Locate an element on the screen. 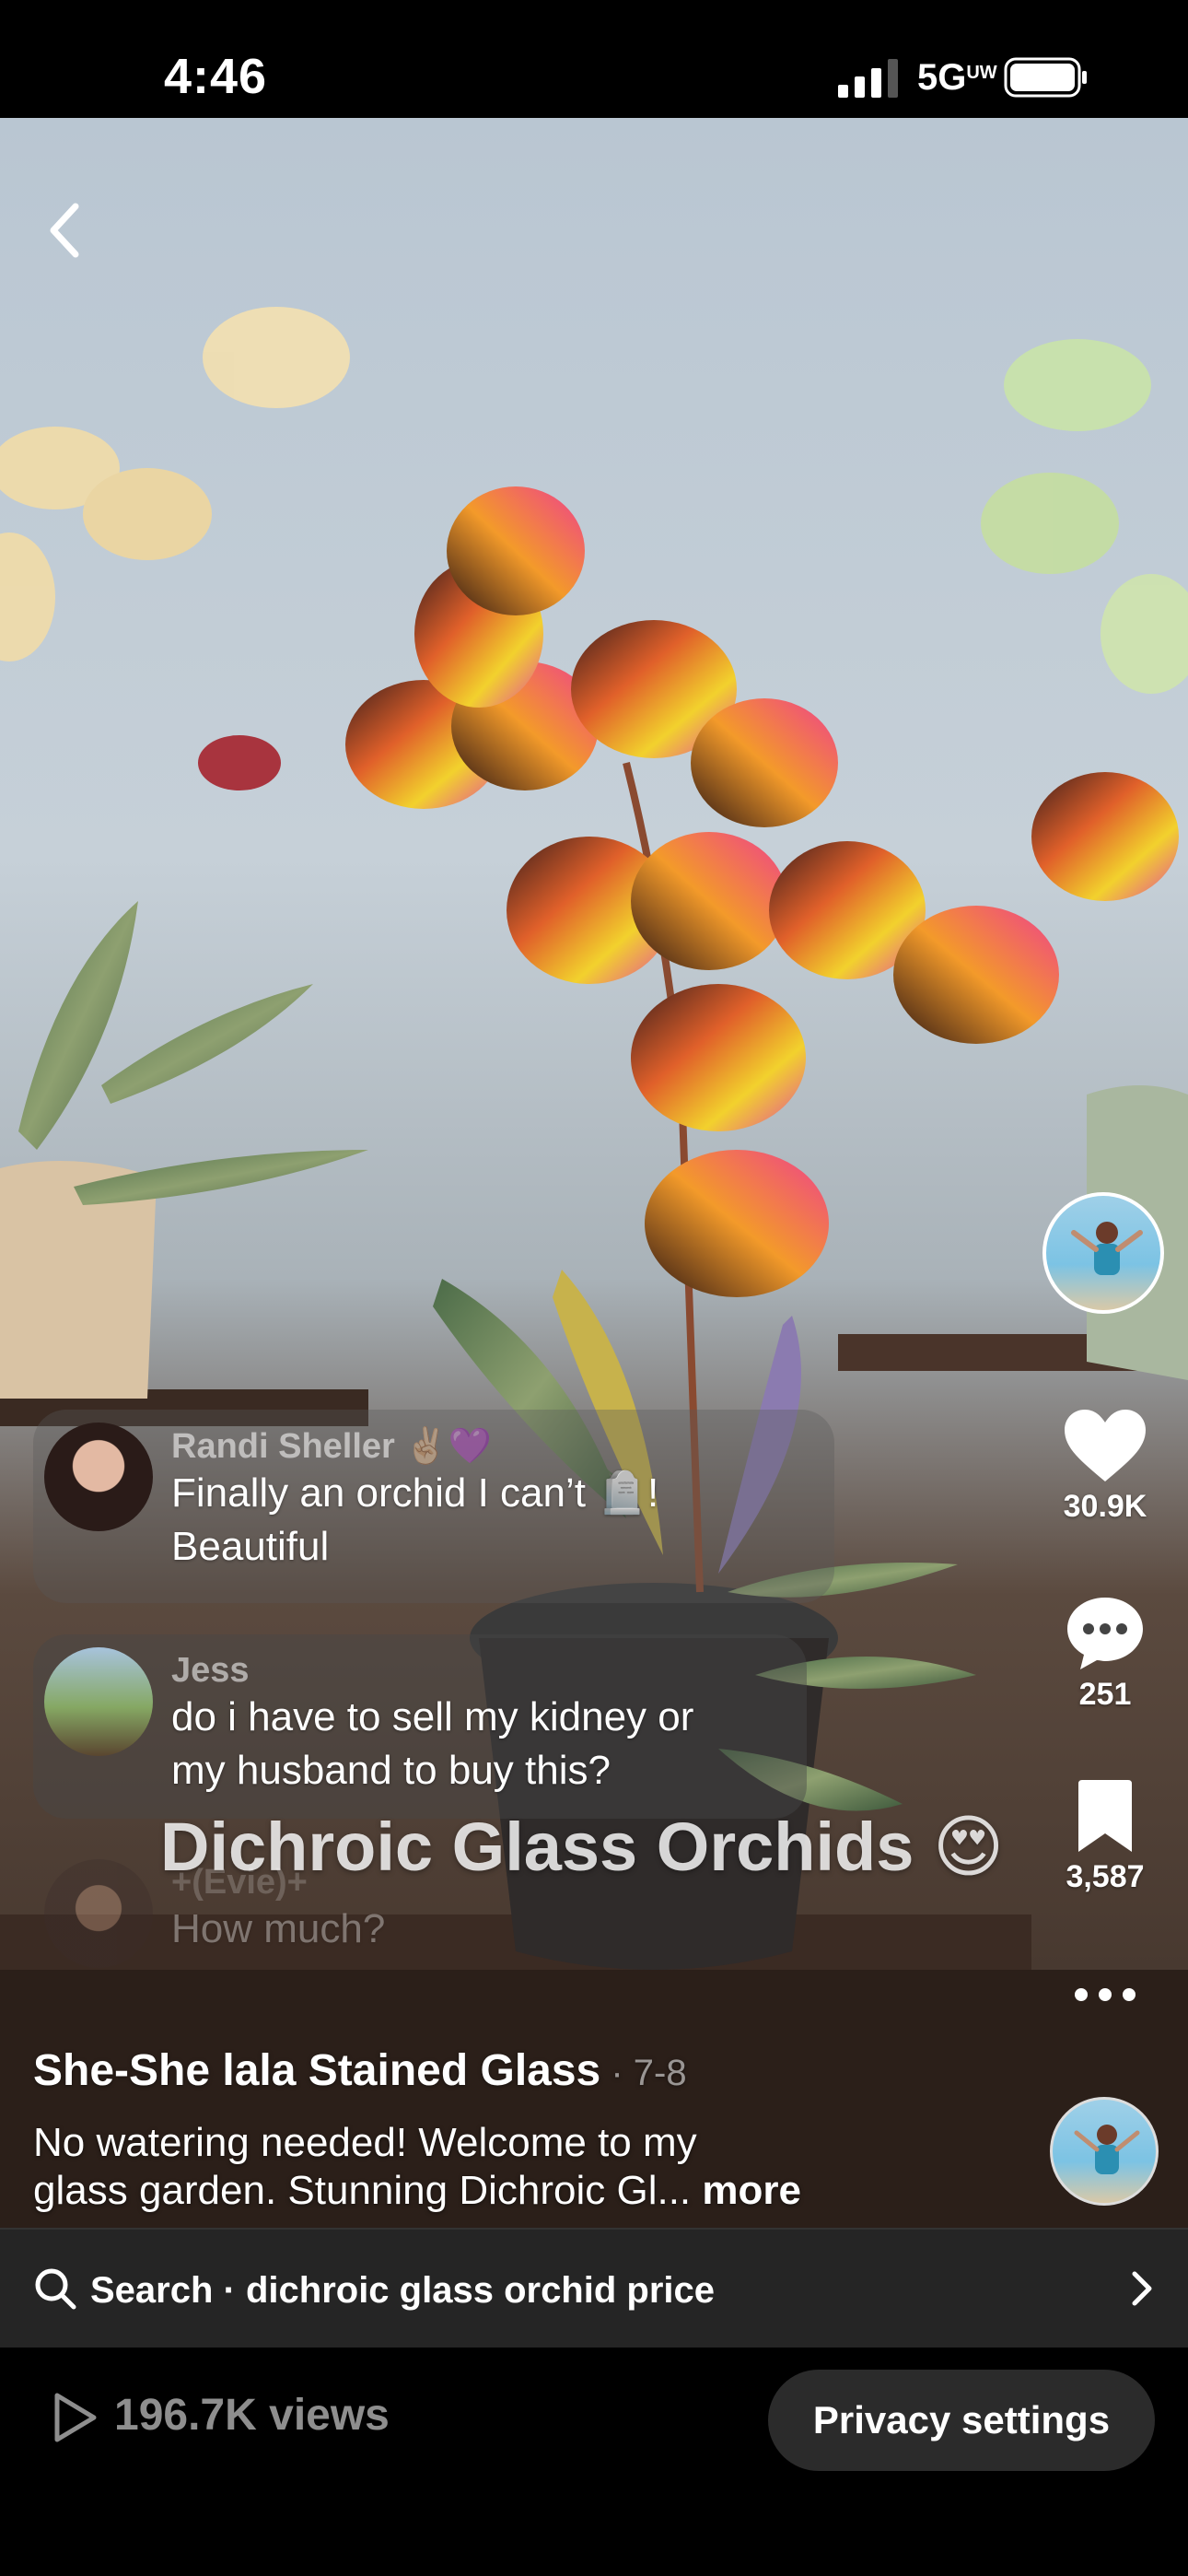  more-icon is located at coordinates (1105, 1994).